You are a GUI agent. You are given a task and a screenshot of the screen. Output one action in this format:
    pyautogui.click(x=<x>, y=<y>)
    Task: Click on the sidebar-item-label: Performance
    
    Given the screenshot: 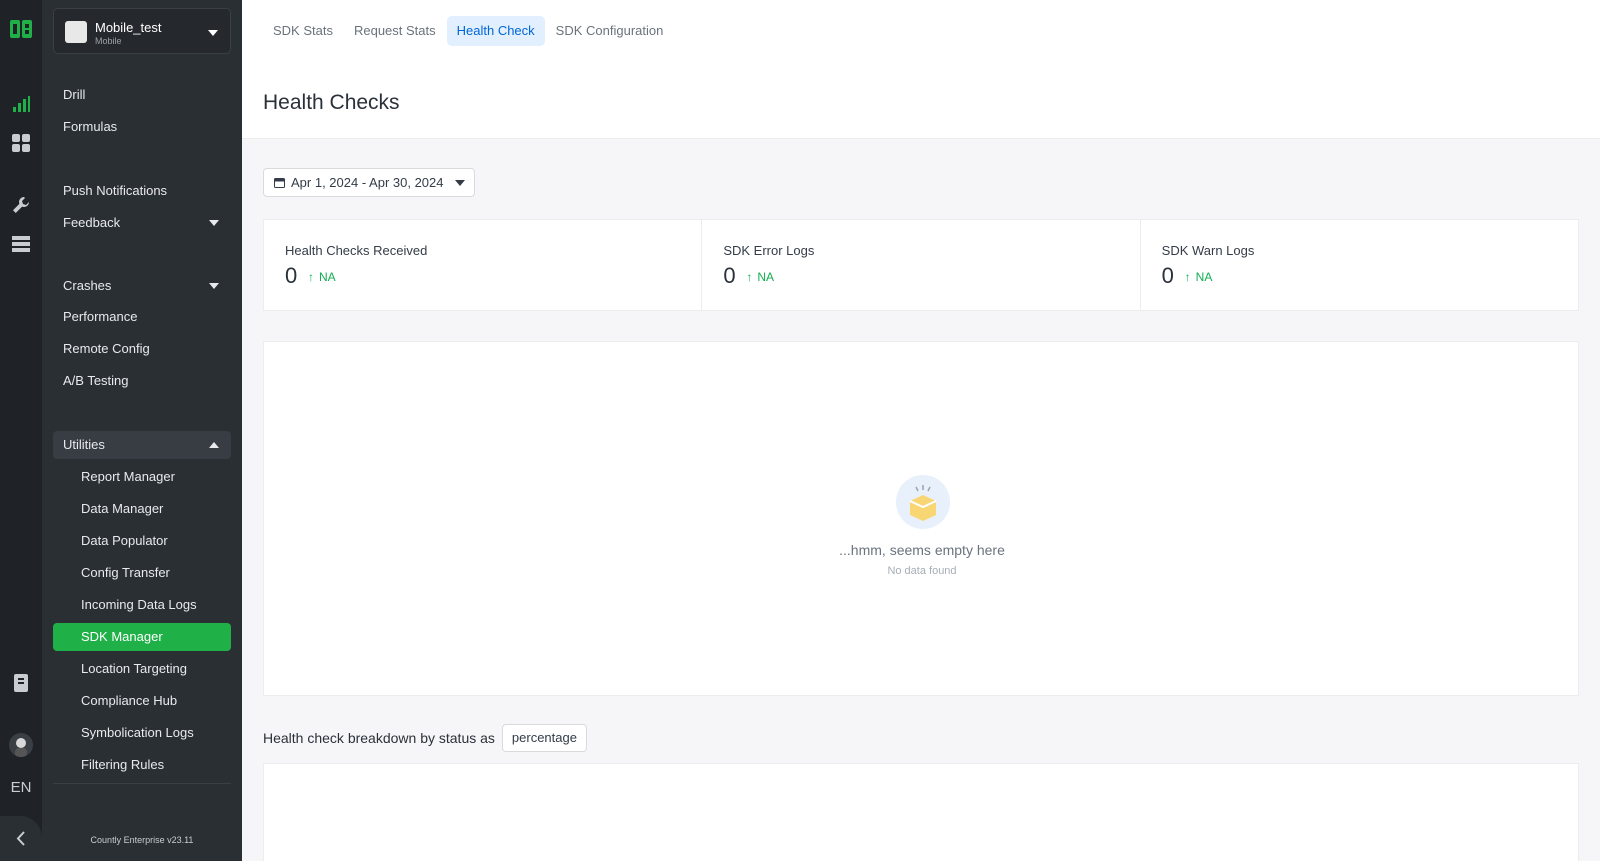 What is the action you would take?
    pyautogui.click(x=100, y=316)
    